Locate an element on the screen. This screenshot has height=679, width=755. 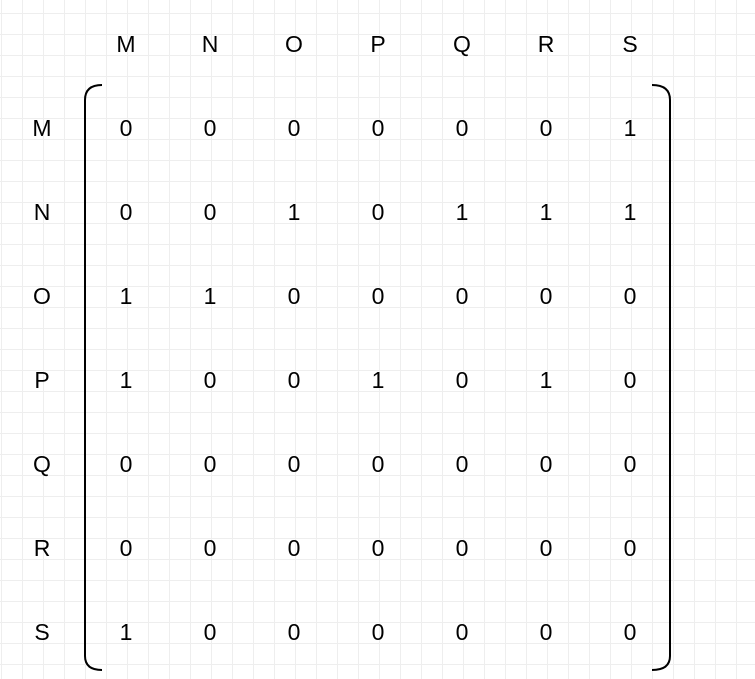
column-header: P is located at coordinates (378, 44).